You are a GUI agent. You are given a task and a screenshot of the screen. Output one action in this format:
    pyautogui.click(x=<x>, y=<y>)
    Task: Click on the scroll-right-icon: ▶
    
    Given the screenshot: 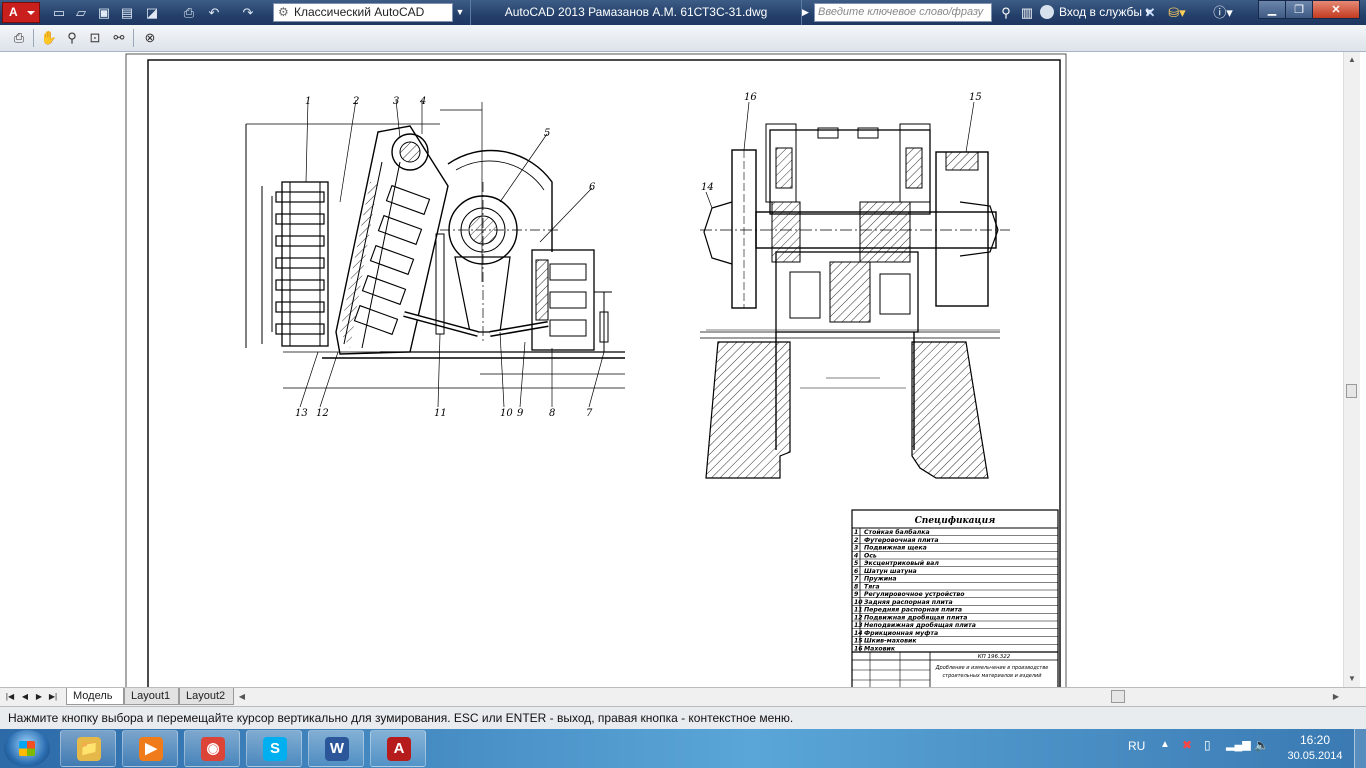 What is the action you would take?
    pyautogui.click(x=1336, y=697)
    